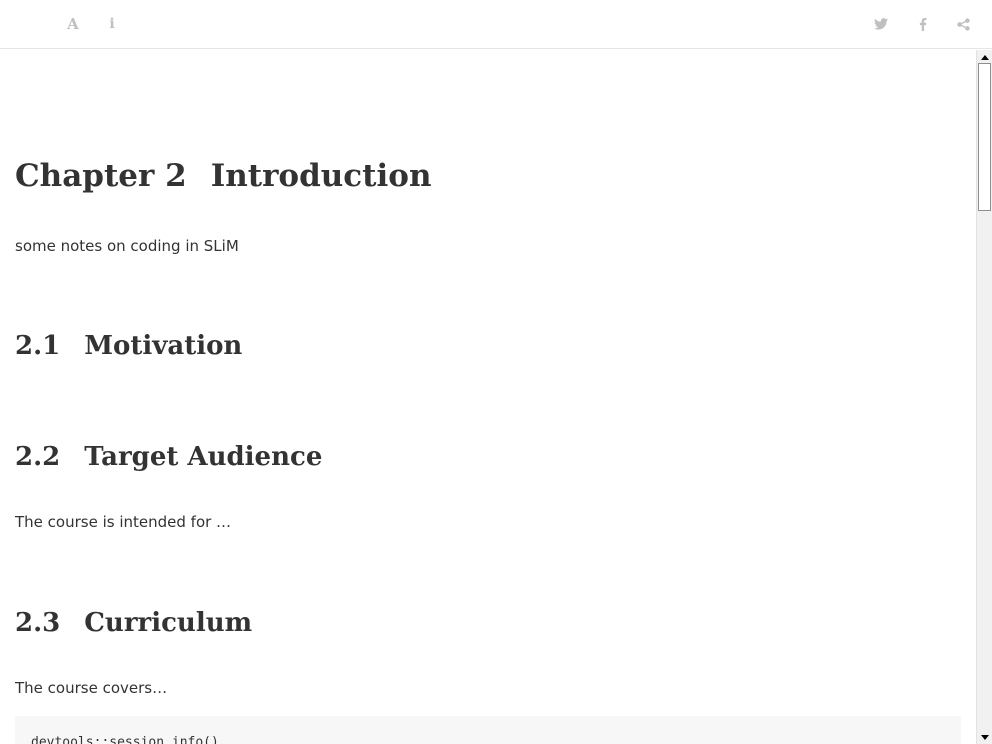 Image resolution: width=992 pixels, height=744 pixels. I want to click on code-line: devtools::session_info(), so click(125, 739).